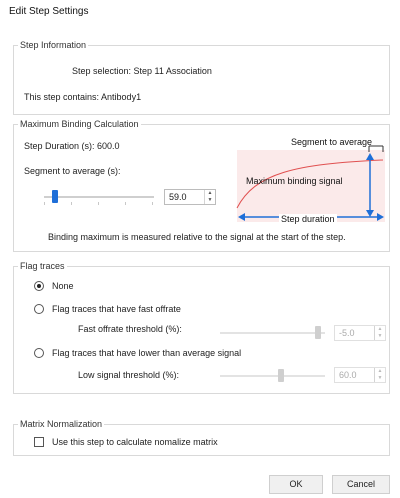 The height and width of the screenshot is (498, 400). Describe the element at coordinates (296, 484) in the screenshot. I see `ok-button: OK` at that location.